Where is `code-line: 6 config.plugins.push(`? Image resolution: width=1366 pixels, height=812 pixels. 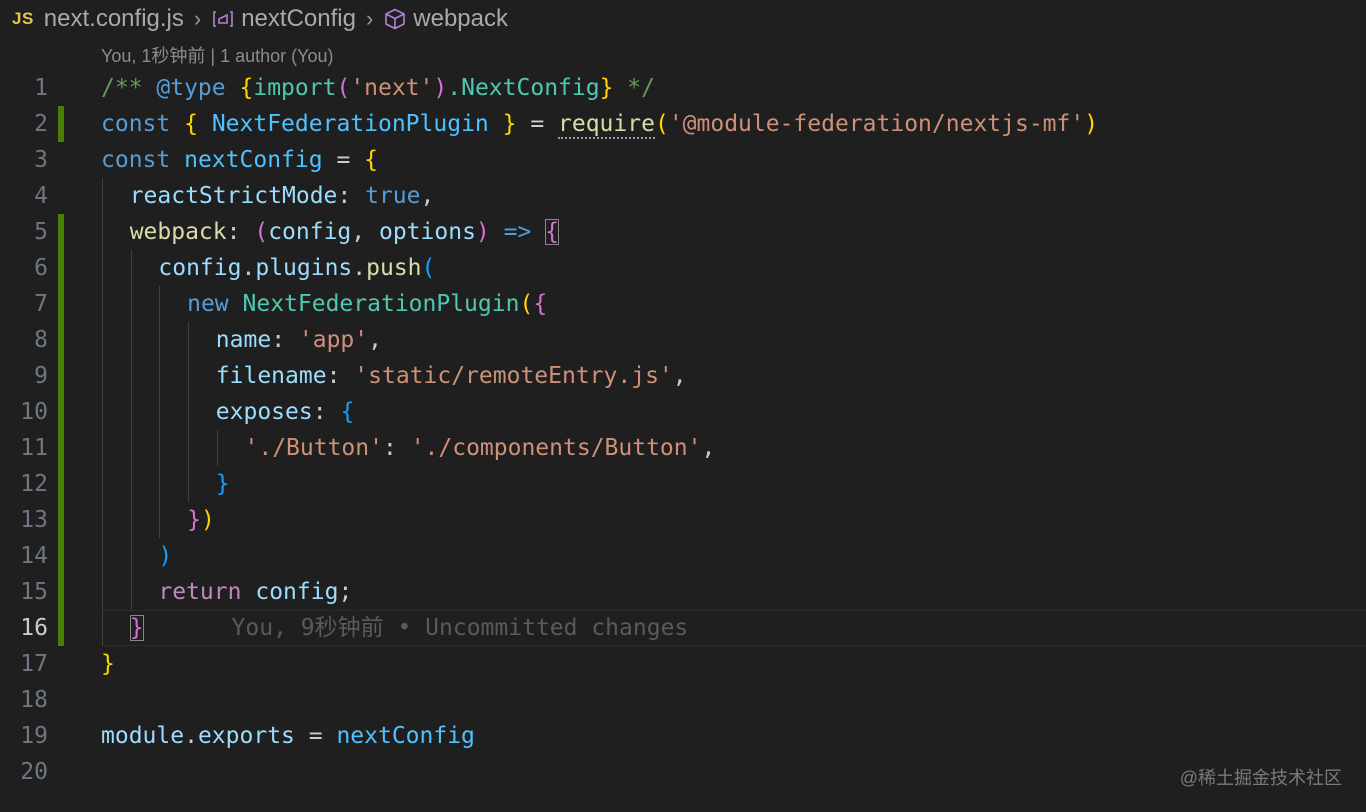
code-line: 6 config.plugins.push( is located at coordinates (683, 268).